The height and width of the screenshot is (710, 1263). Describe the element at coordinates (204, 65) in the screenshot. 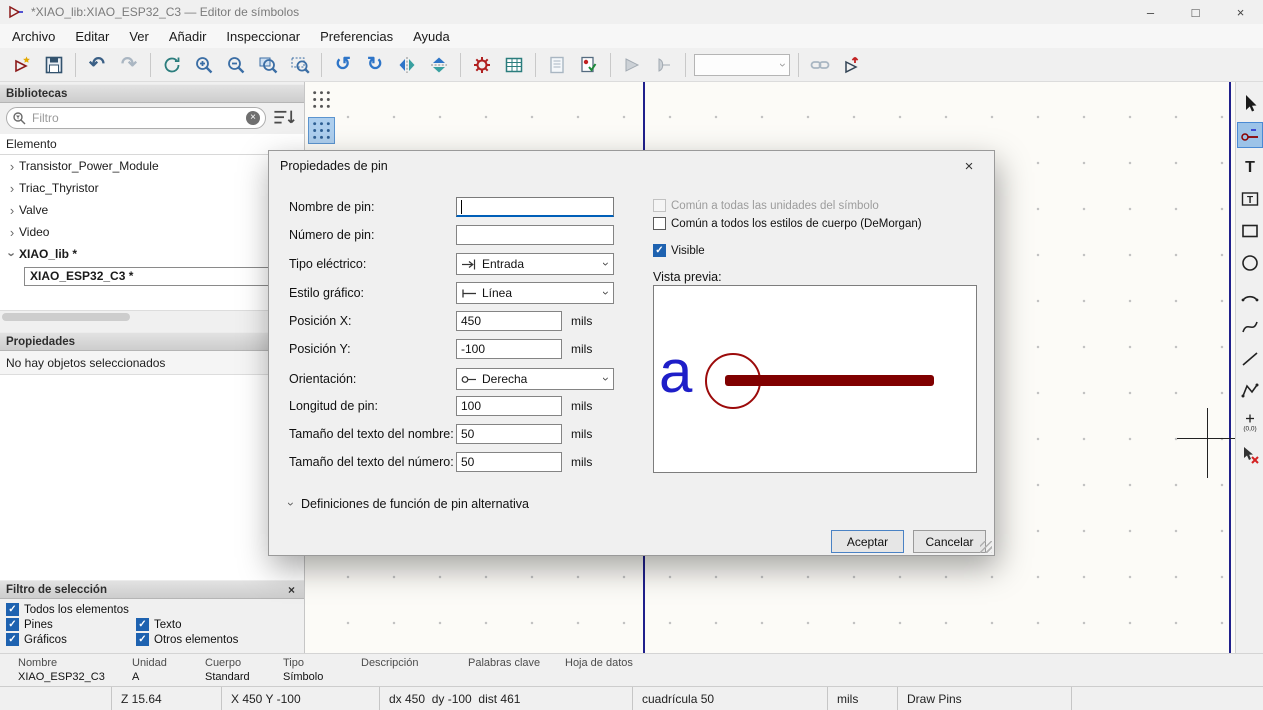

I see `zoom-in-icon` at that location.